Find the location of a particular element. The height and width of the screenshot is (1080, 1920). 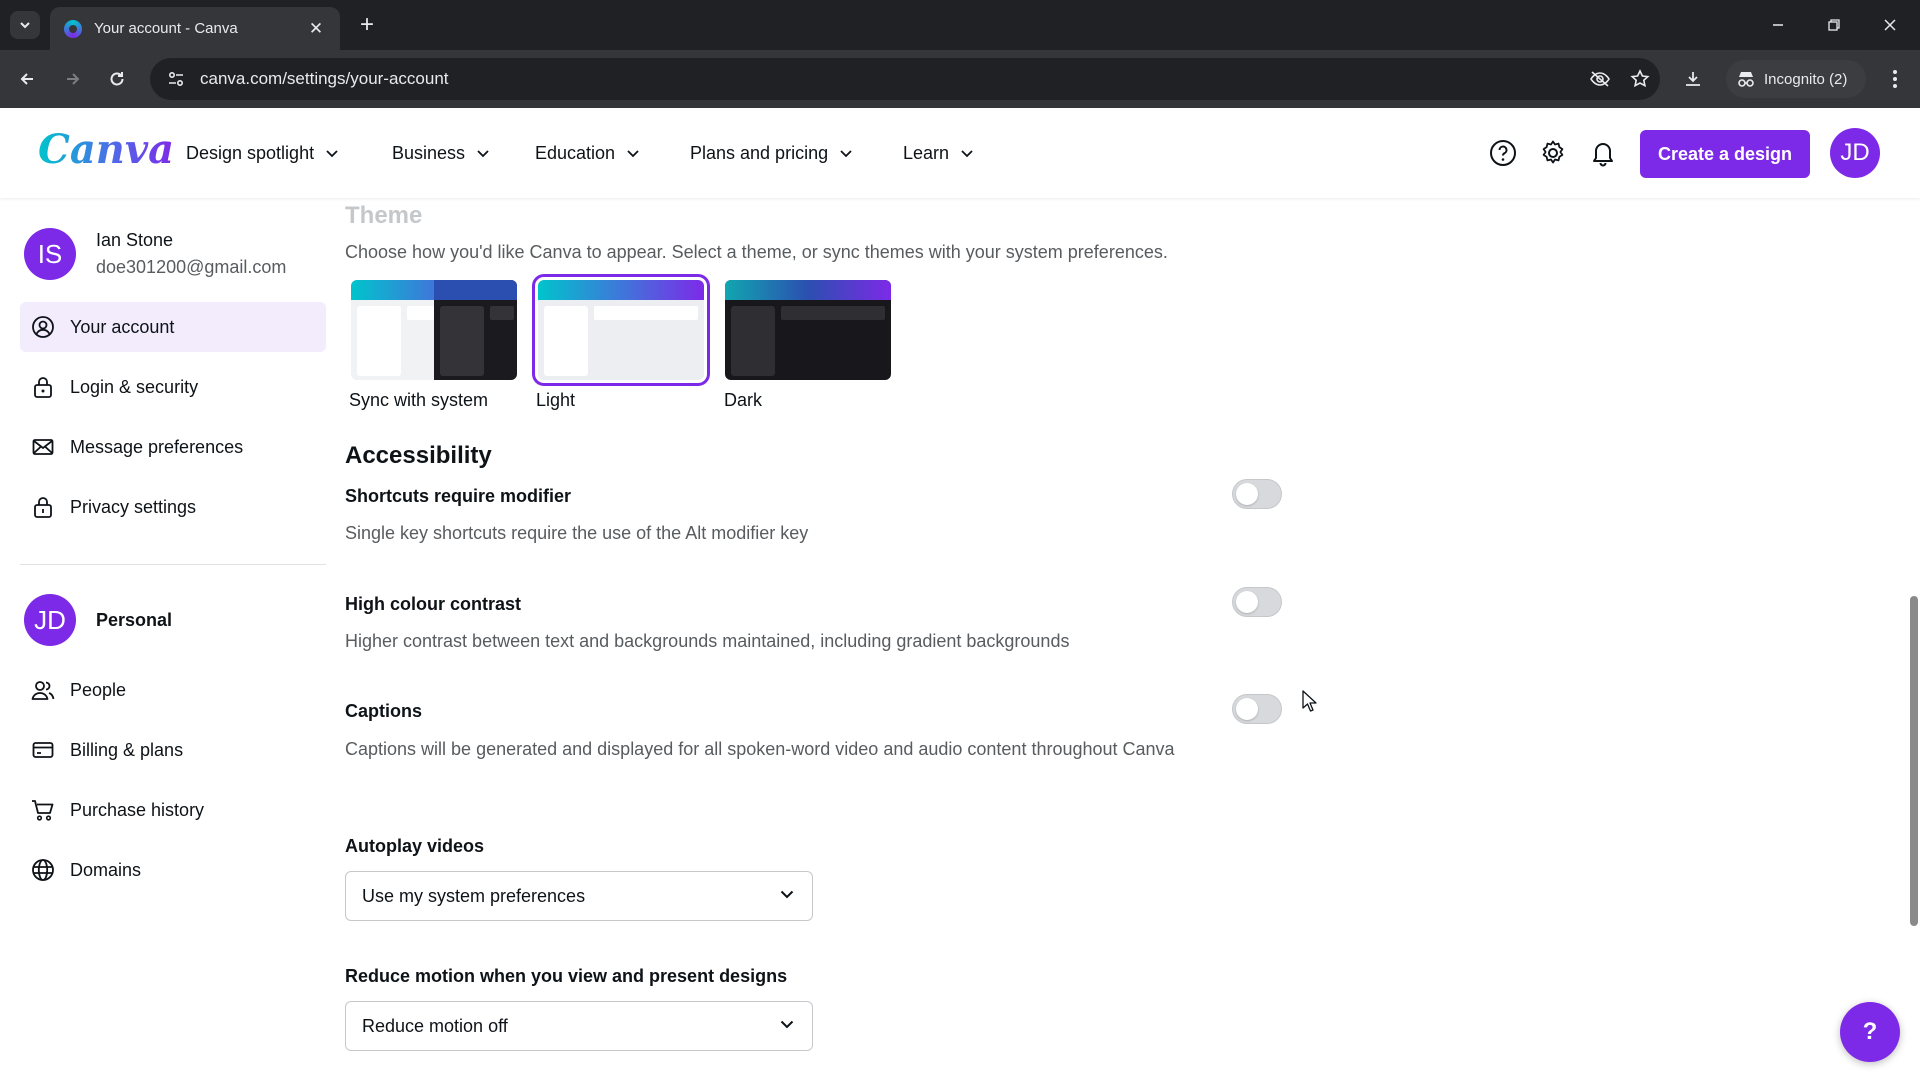

forward-button is located at coordinates (73, 79).